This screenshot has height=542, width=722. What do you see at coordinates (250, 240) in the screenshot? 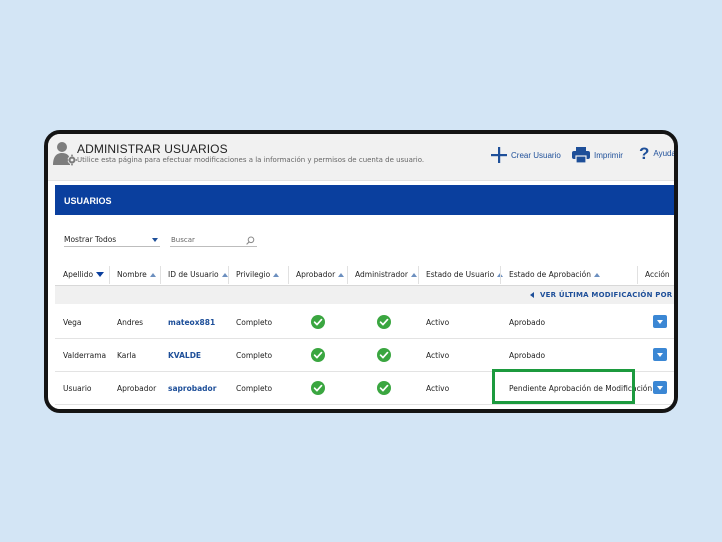
I see `search-icon` at bounding box center [250, 240].